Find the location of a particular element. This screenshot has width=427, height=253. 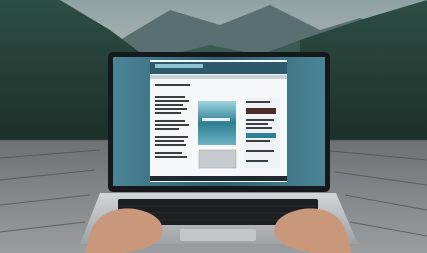

center-gray-box is located at coordinates (217, 159).